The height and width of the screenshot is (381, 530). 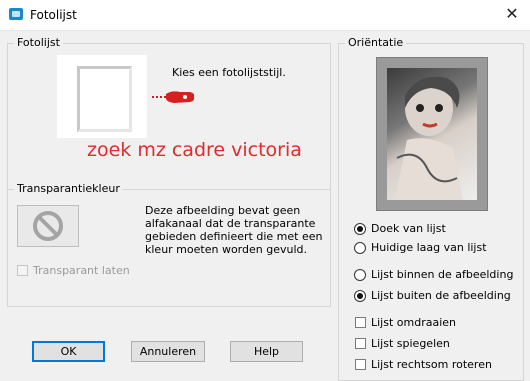 What do you see at coordinates (360, 247) in the screenshot?
I see `radio-current-layer-button` at bounding box center [360, 247].